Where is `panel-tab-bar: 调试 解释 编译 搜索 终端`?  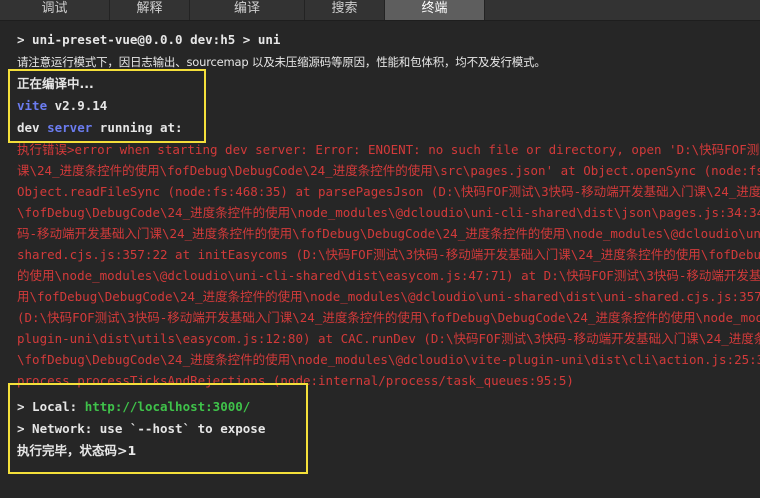 panel-tab-bar: 调试 解释 编译 搜索 终端 is located at coordinates (380, 10).